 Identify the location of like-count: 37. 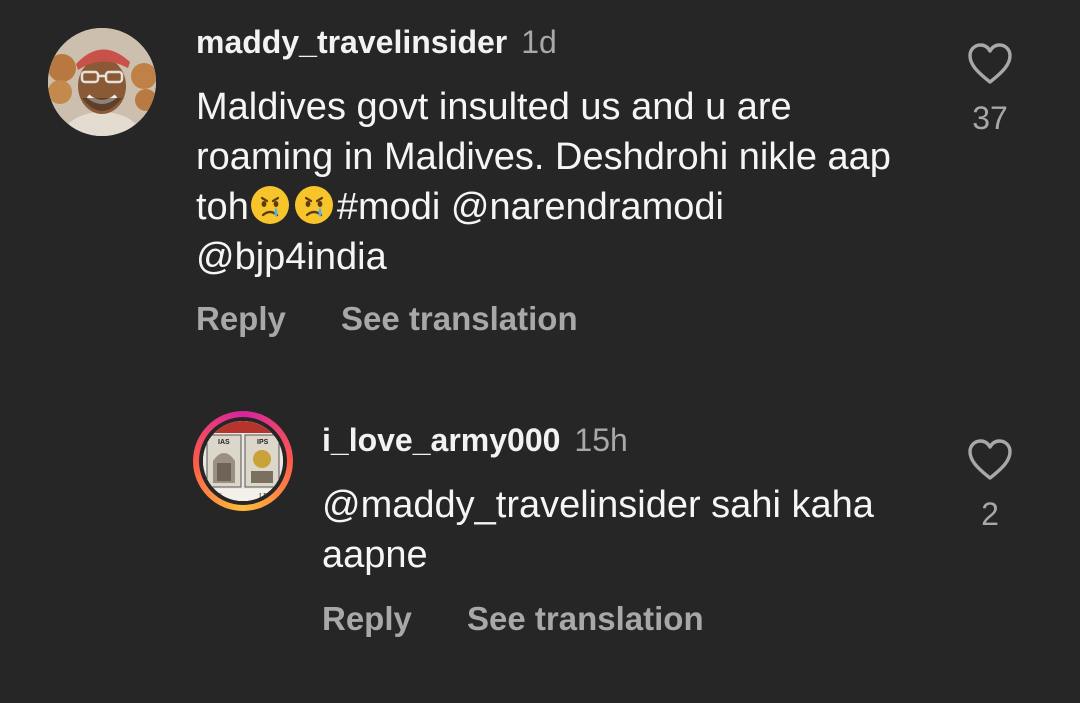
(990, 118).